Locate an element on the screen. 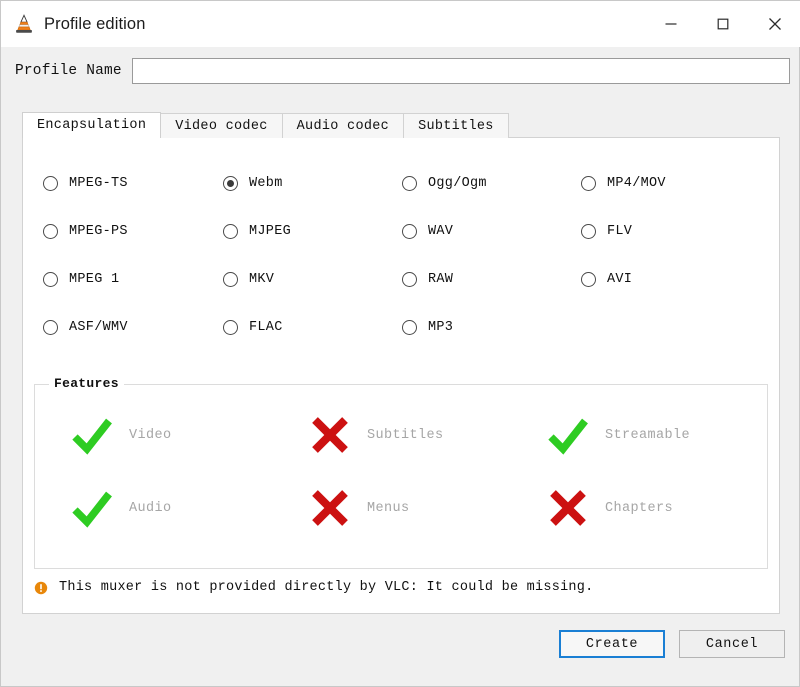 The width and height of the screenshot is (800, 687). features-column-2: Subtitles Menus is located at coordinates (375, 480).